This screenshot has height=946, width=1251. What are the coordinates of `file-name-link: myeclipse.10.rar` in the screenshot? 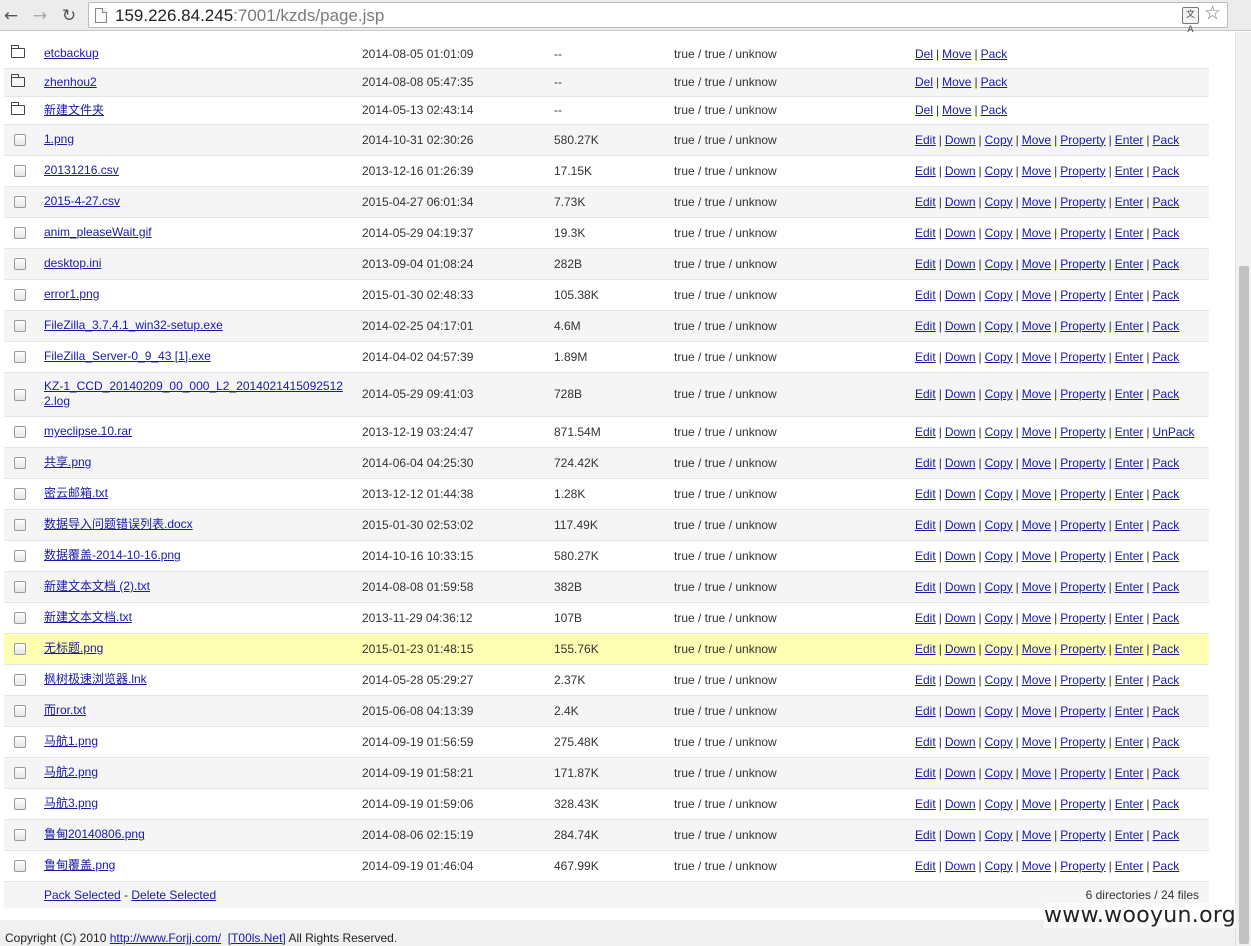 It's located at (88, 431).